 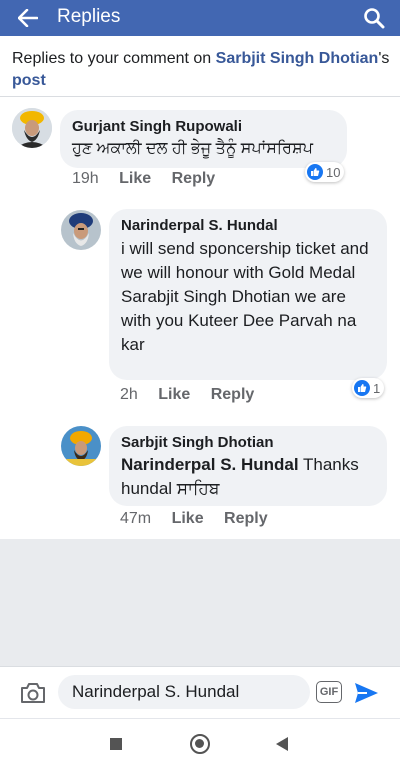 I want to click on comment-author: Narinderpal S. Hundal, so click(x=248, y=225).